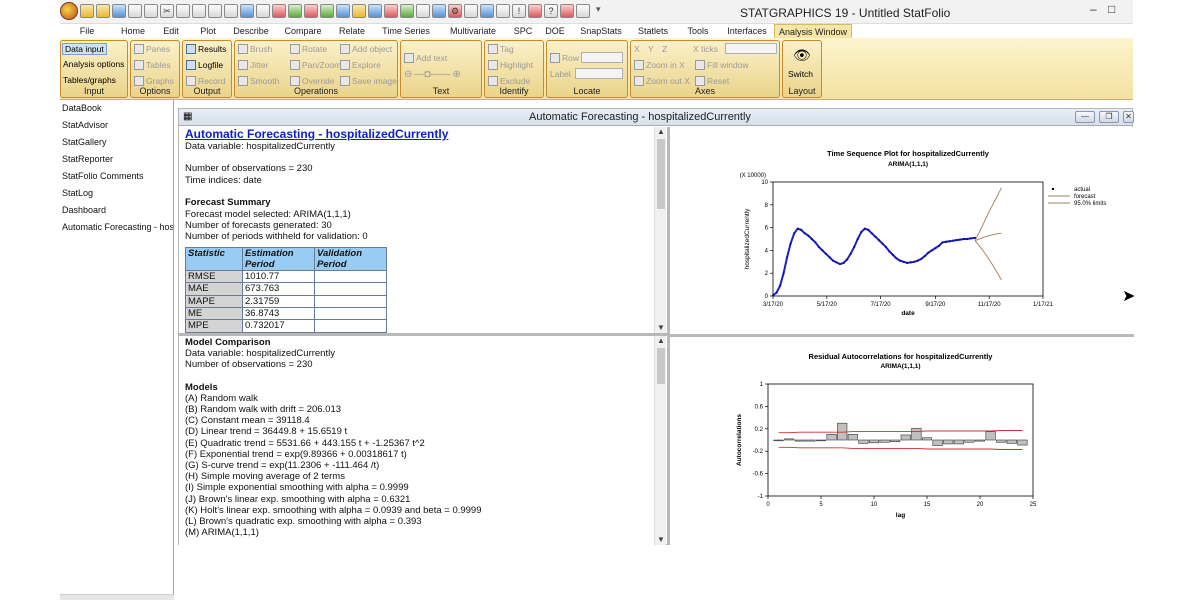 This screenshot has width=1200, height=600. What do you see at coordinates (1111, 9) in the screenshot?
I see `maximize-icon: □` at bounding box center [1111, 9].